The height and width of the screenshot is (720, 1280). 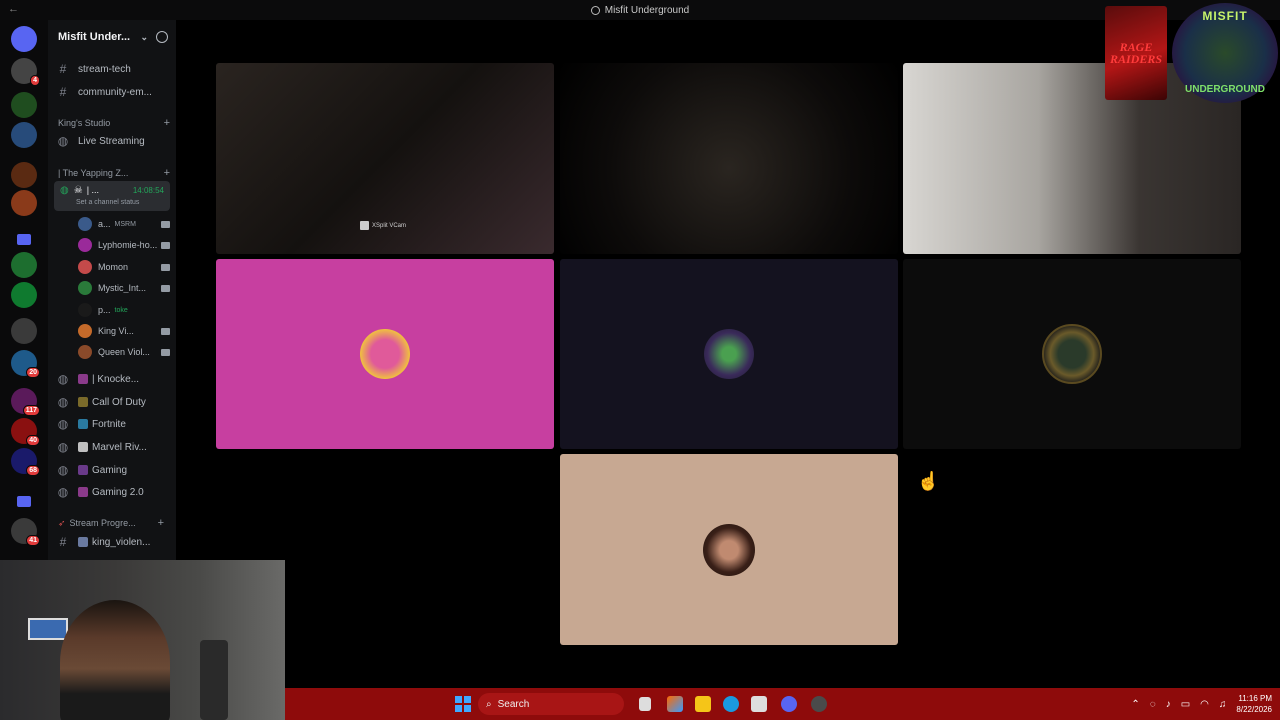 What do you see at coordinates (385, 158) in the screenshot?
I see `video-tile-host: XSplit VCam` at bounding box center [385, 158].